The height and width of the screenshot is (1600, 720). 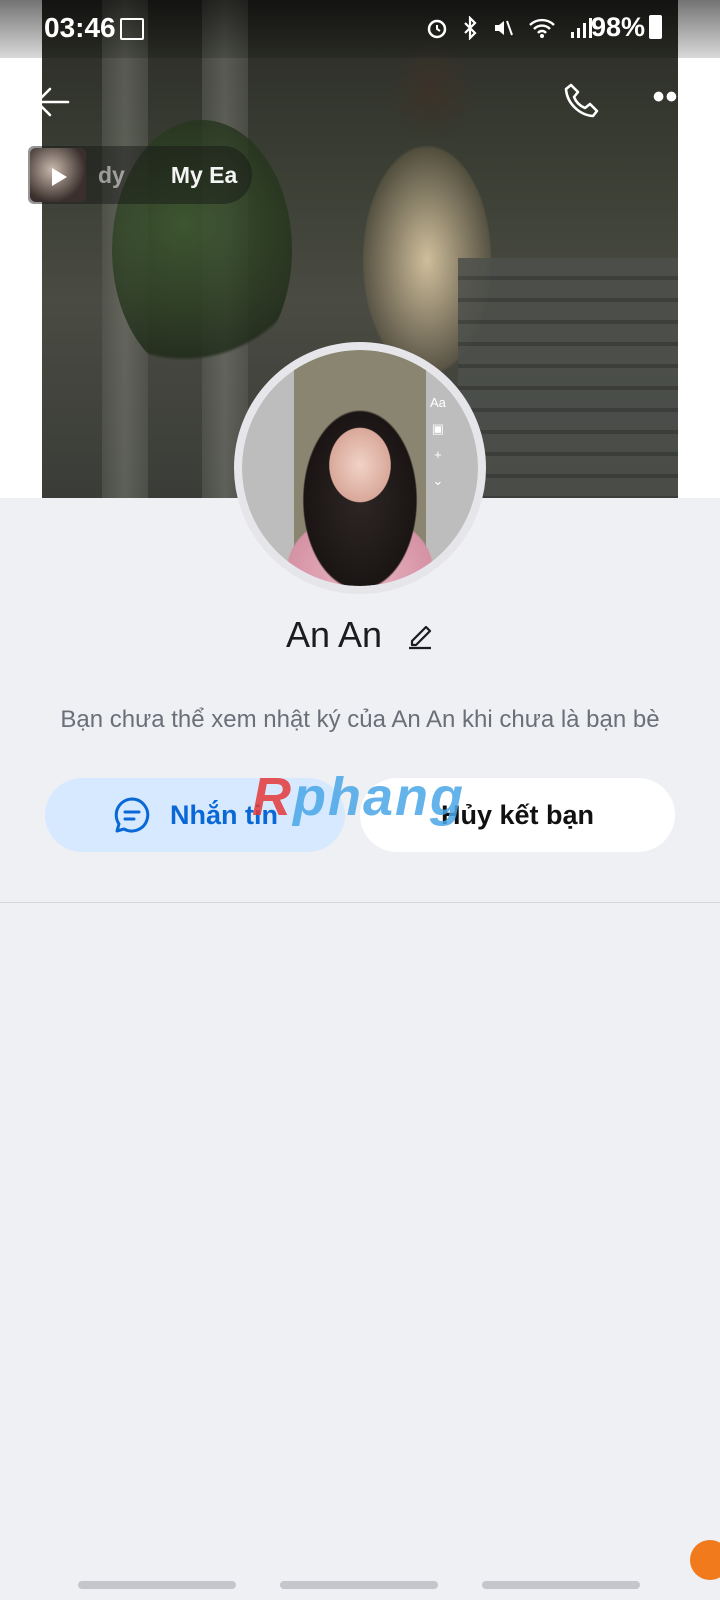 I want to click on back-button, so click(x=52, y=102).